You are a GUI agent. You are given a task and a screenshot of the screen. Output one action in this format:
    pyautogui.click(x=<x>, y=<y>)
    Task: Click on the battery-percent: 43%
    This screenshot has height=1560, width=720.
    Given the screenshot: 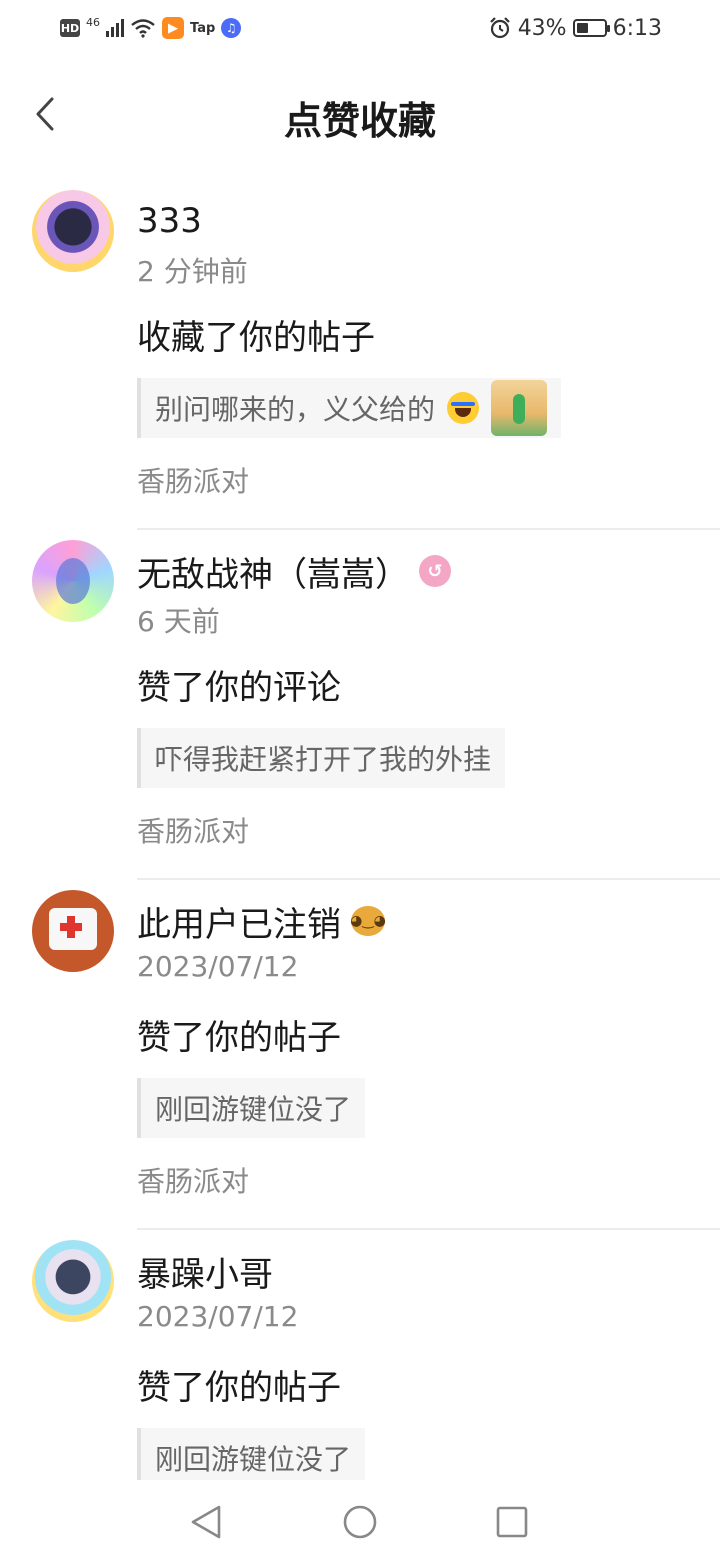 What is the action you would take?
    pyautogui.click(x=542, y=28)
    